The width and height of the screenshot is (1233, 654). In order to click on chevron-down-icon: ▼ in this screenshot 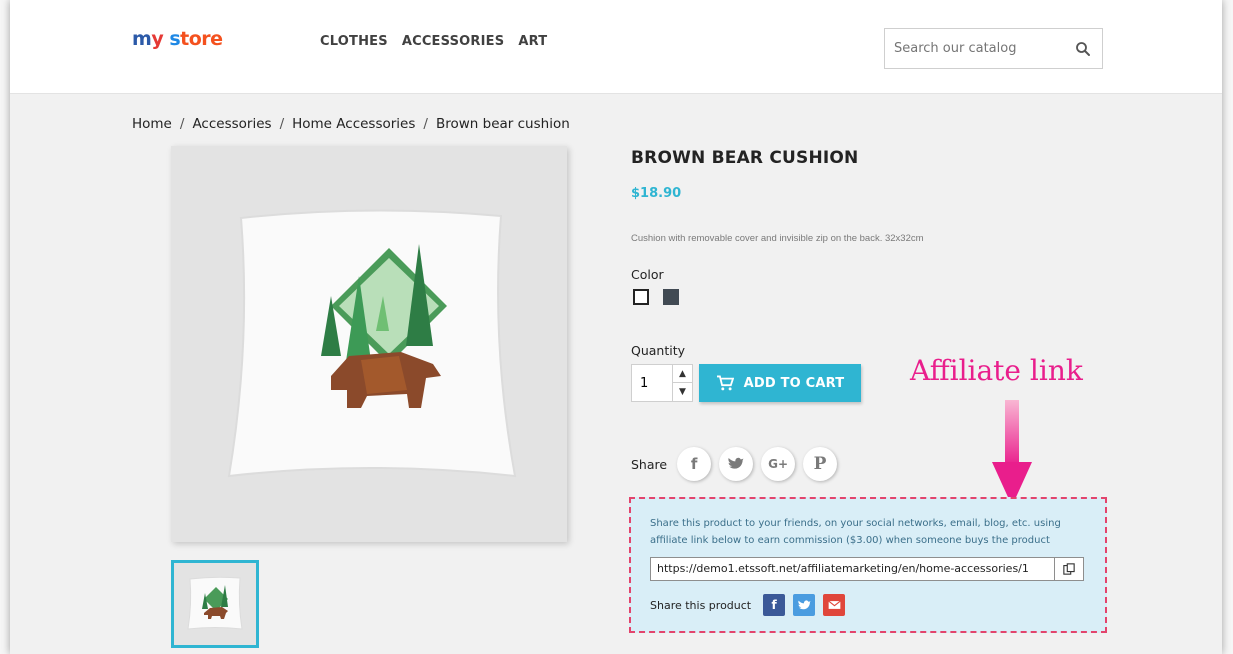, I will do `click(682, 392)`.